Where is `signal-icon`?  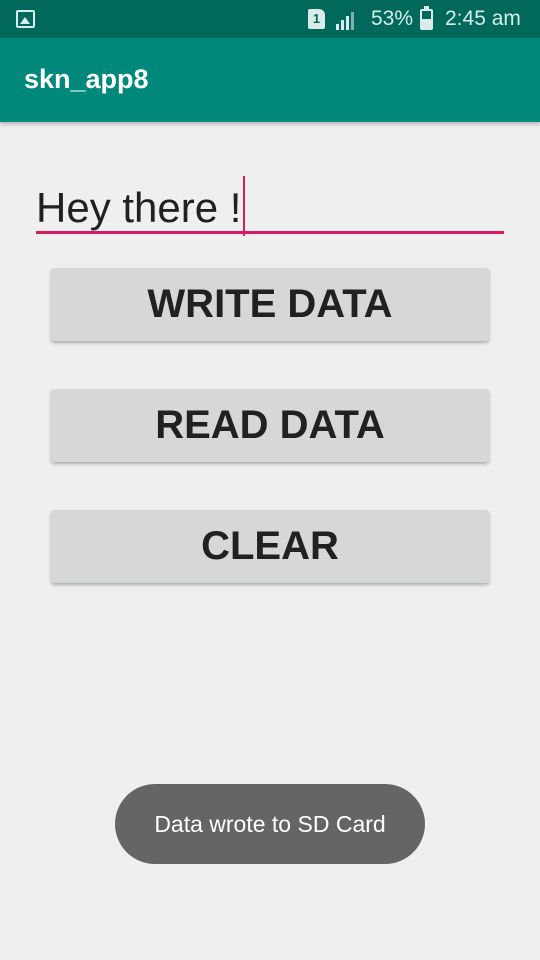 signal-icon is located at coordinates (345, 21).